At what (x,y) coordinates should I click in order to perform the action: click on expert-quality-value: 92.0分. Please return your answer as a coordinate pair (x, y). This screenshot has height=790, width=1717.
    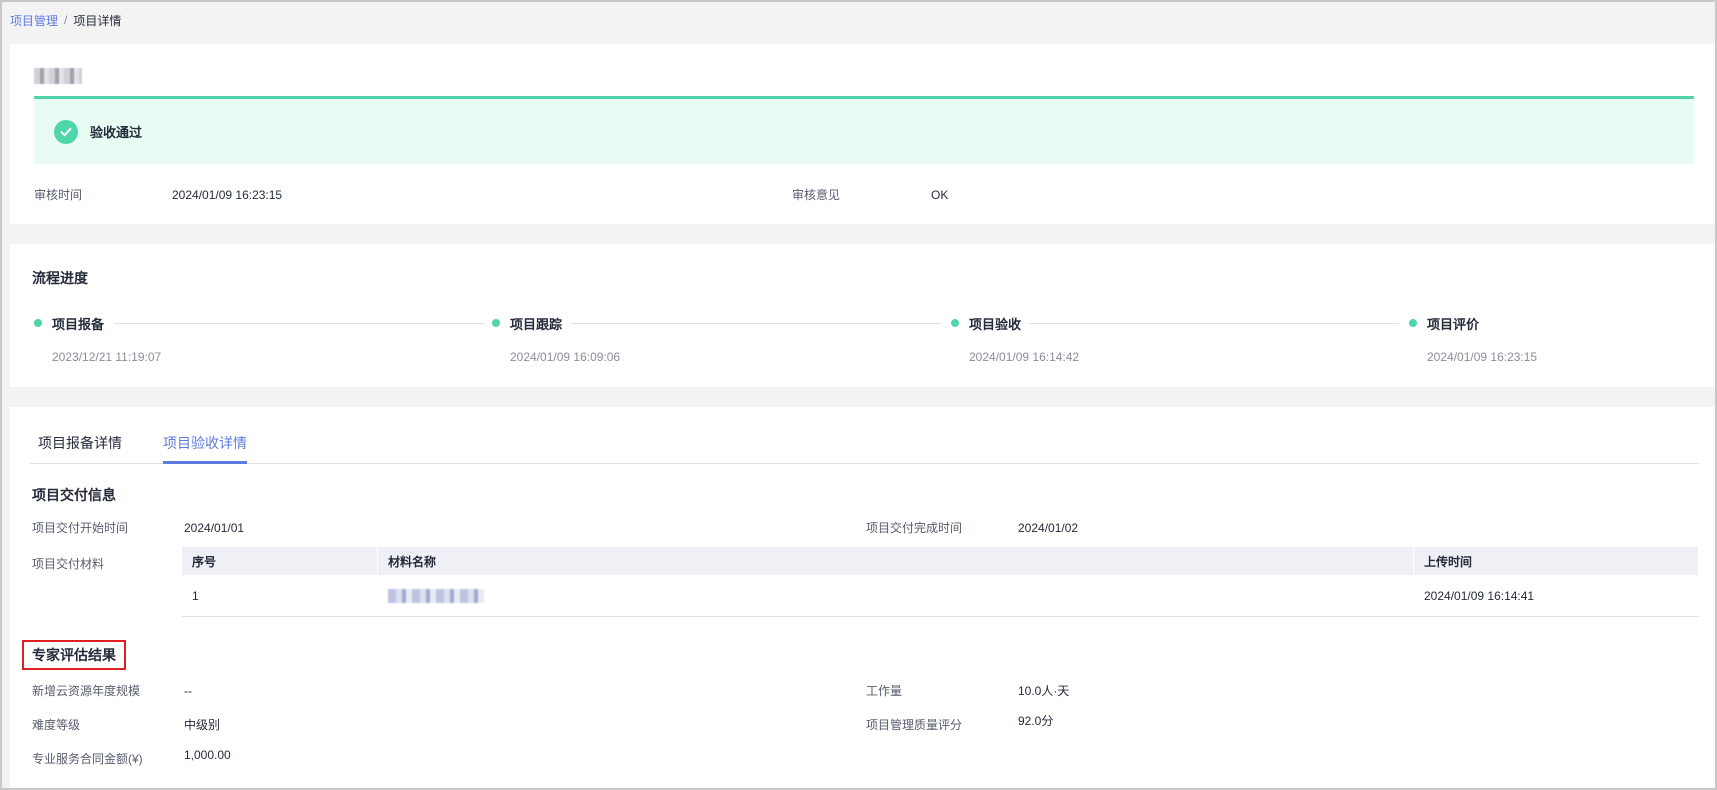
    Looking at the image, I should click on (1036, 721).